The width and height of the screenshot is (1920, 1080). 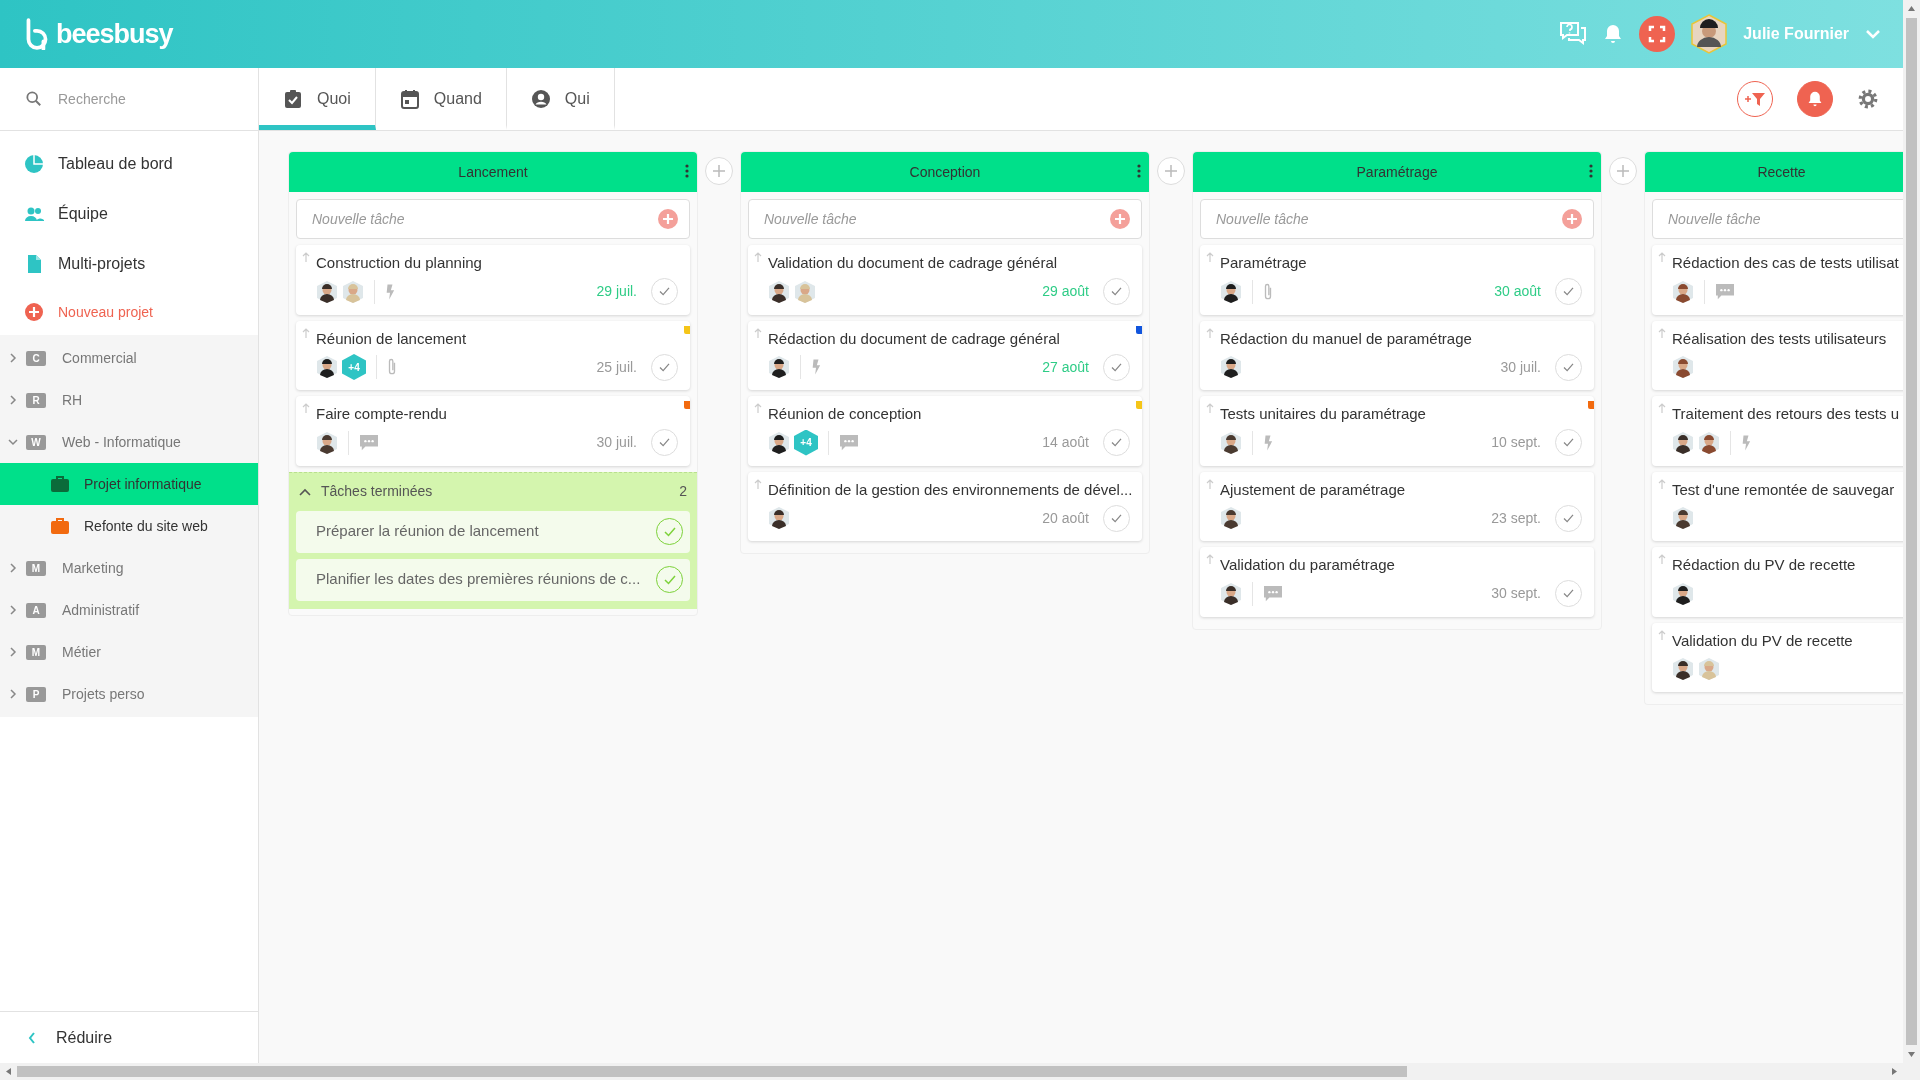 I want to click on project-item: C Commercial, so click(x=129, y=358).